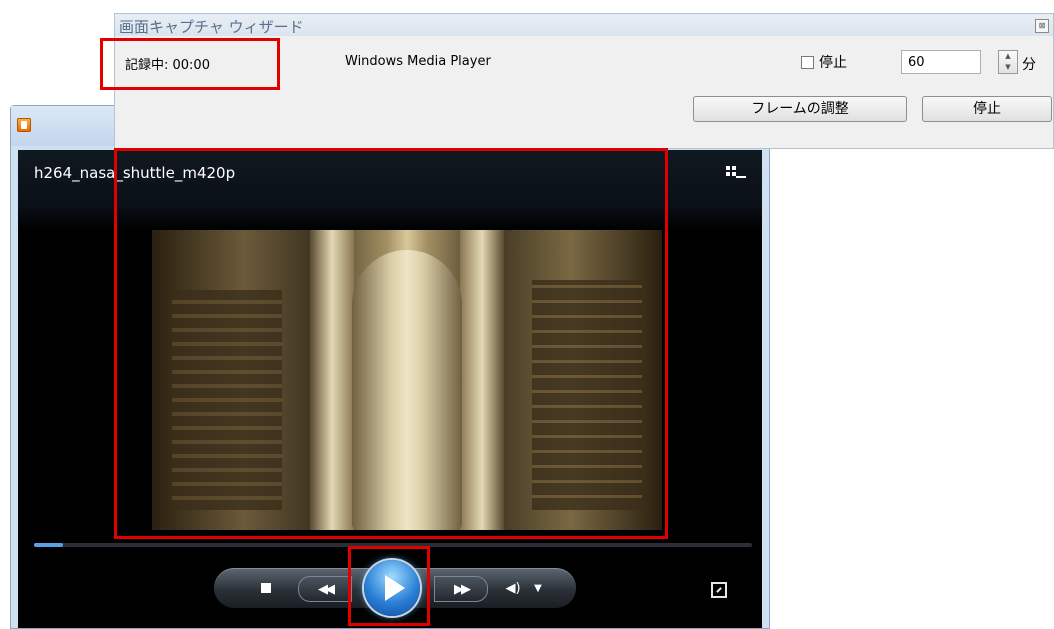  What do you see at coordinates (407, 390) in the screenshot?
I see `video-scene-orbiter` at bounding box center [407, 390].